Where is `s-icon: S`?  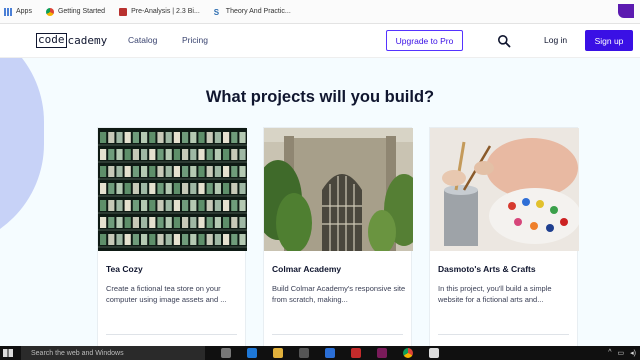 s-icon: S is located at coordinates (216, 12).